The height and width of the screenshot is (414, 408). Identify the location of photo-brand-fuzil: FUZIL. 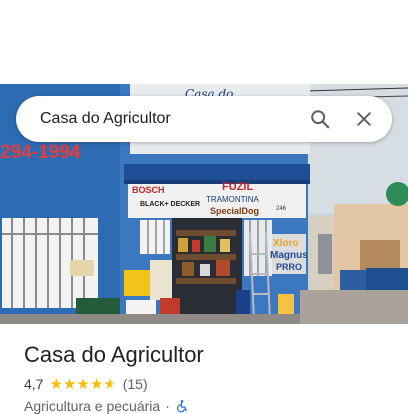
(237, 187).